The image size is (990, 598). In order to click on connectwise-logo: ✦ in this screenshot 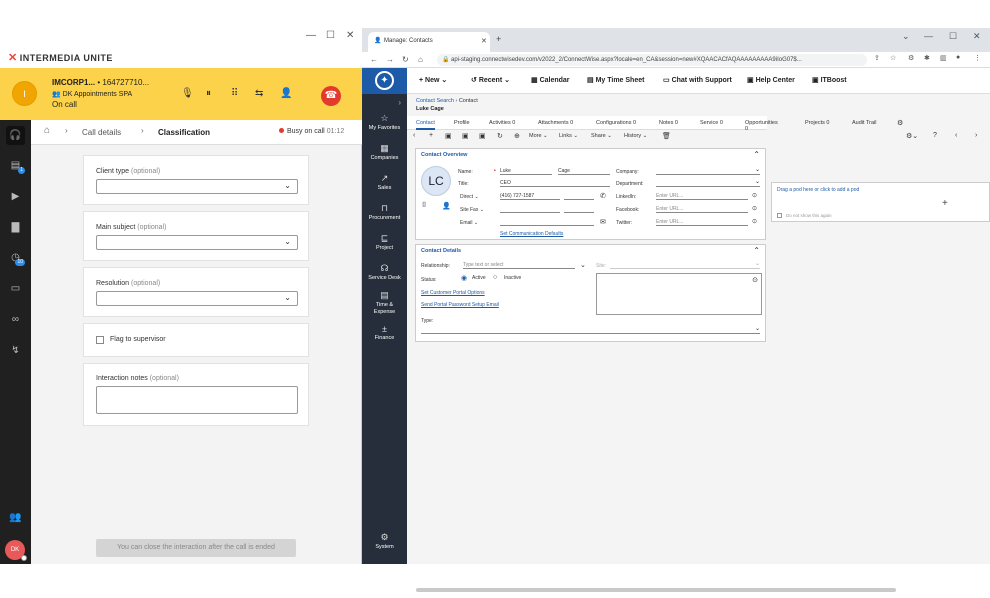, I will do `click(384, 81)`.